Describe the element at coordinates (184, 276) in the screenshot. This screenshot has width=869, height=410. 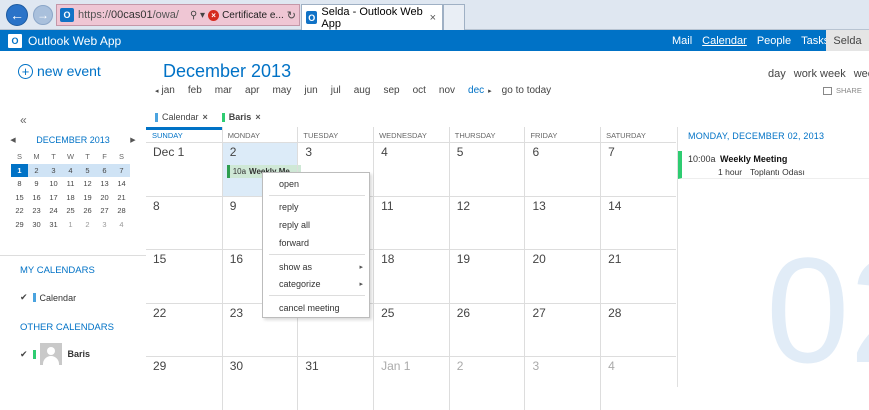
I see `day-cell: 15` at that location.